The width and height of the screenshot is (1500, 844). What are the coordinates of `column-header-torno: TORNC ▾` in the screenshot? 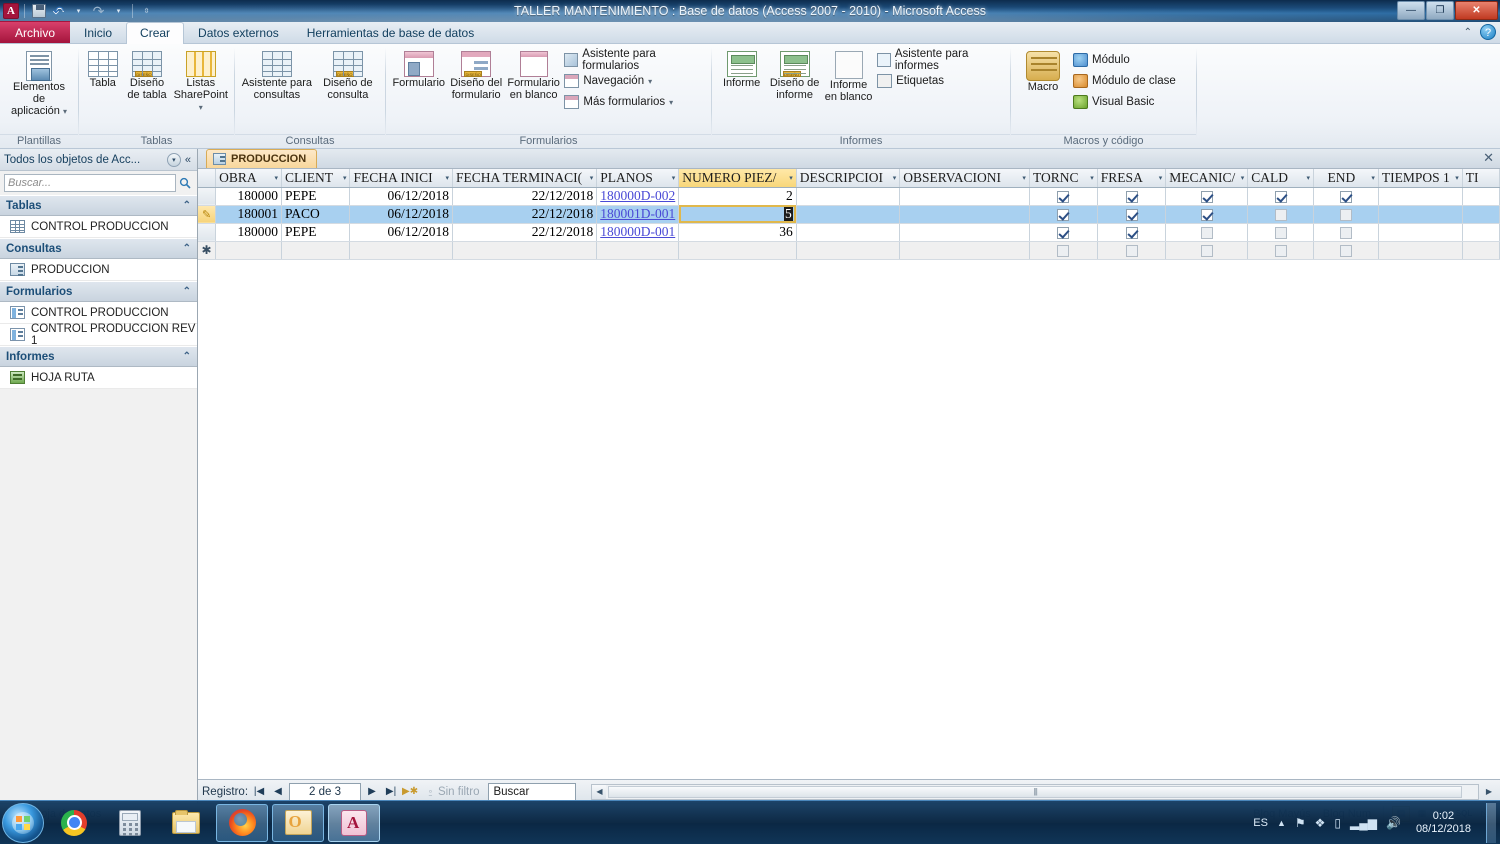 It's located at (1063, 178).